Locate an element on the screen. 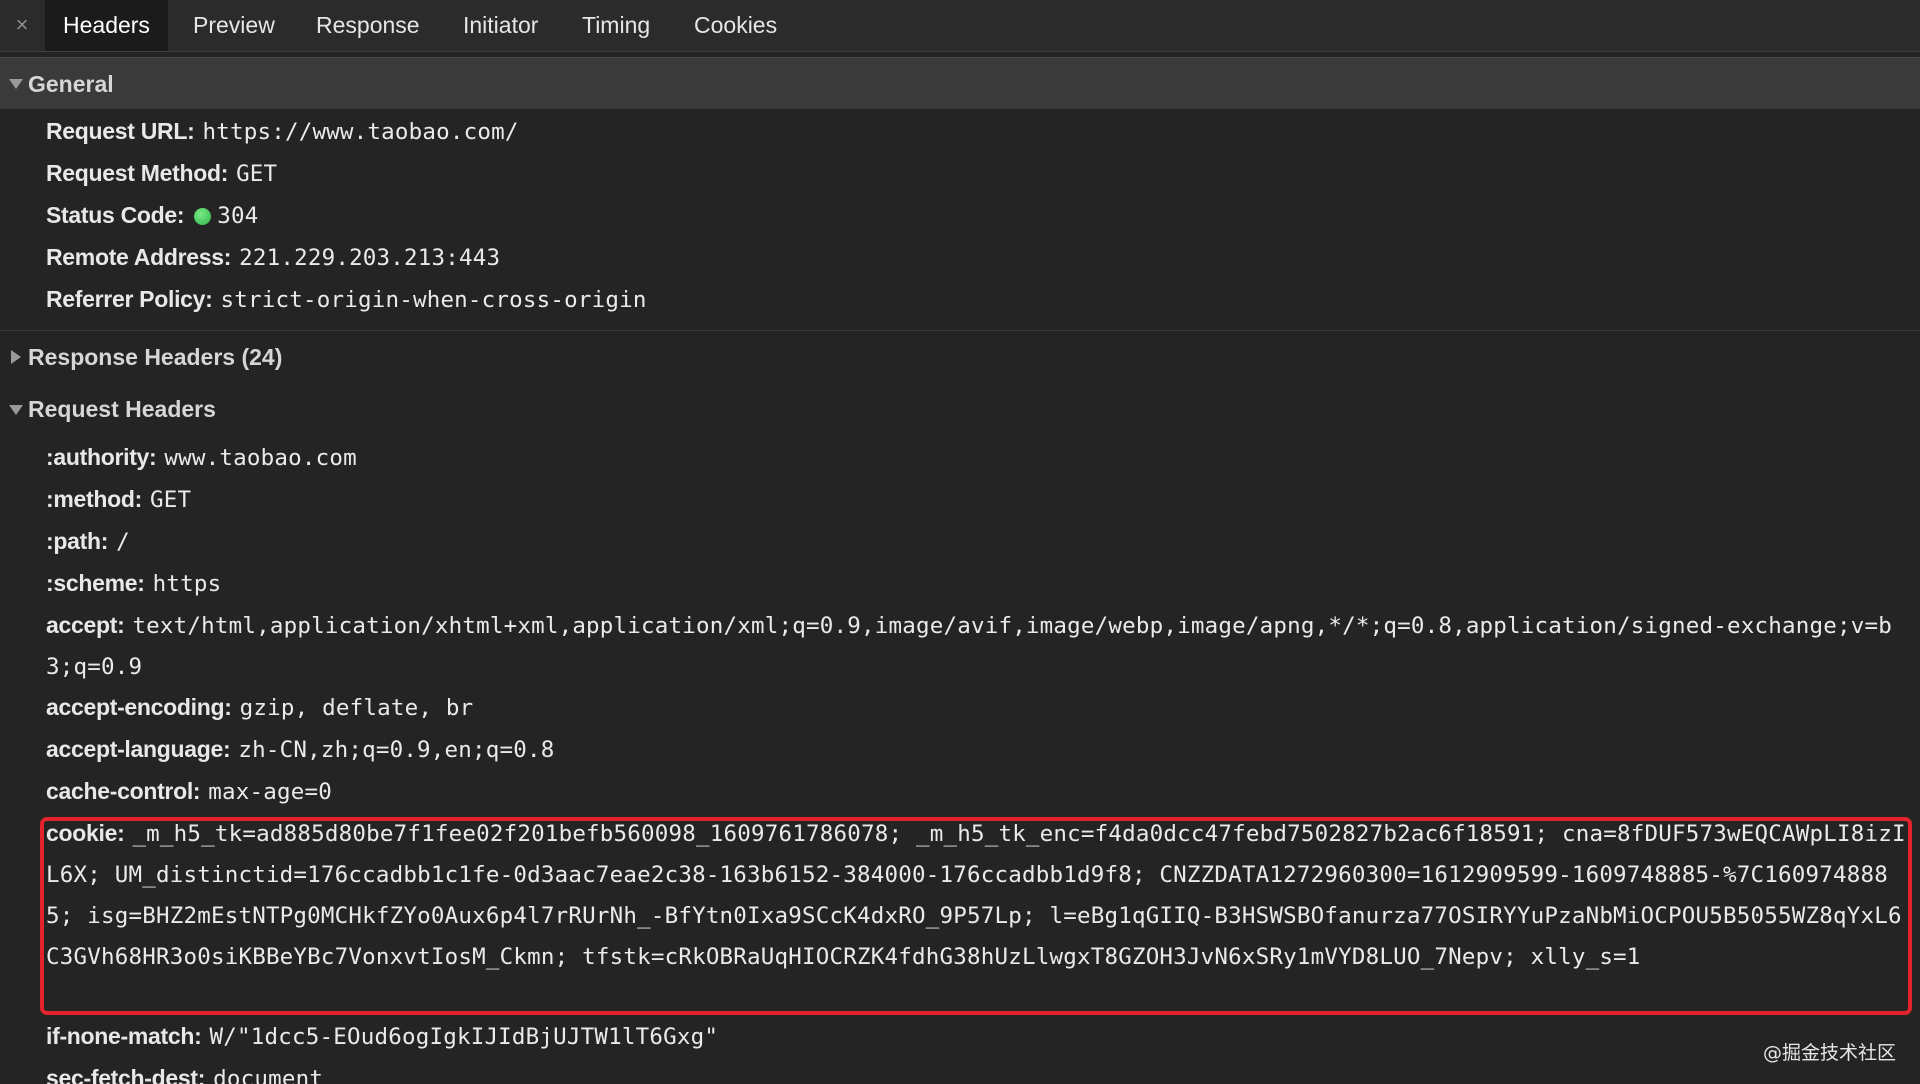 The width and height of the screenshot is (1920, 1084). sec-fetch-dest-value: document is located at coordinates (268, 1075).